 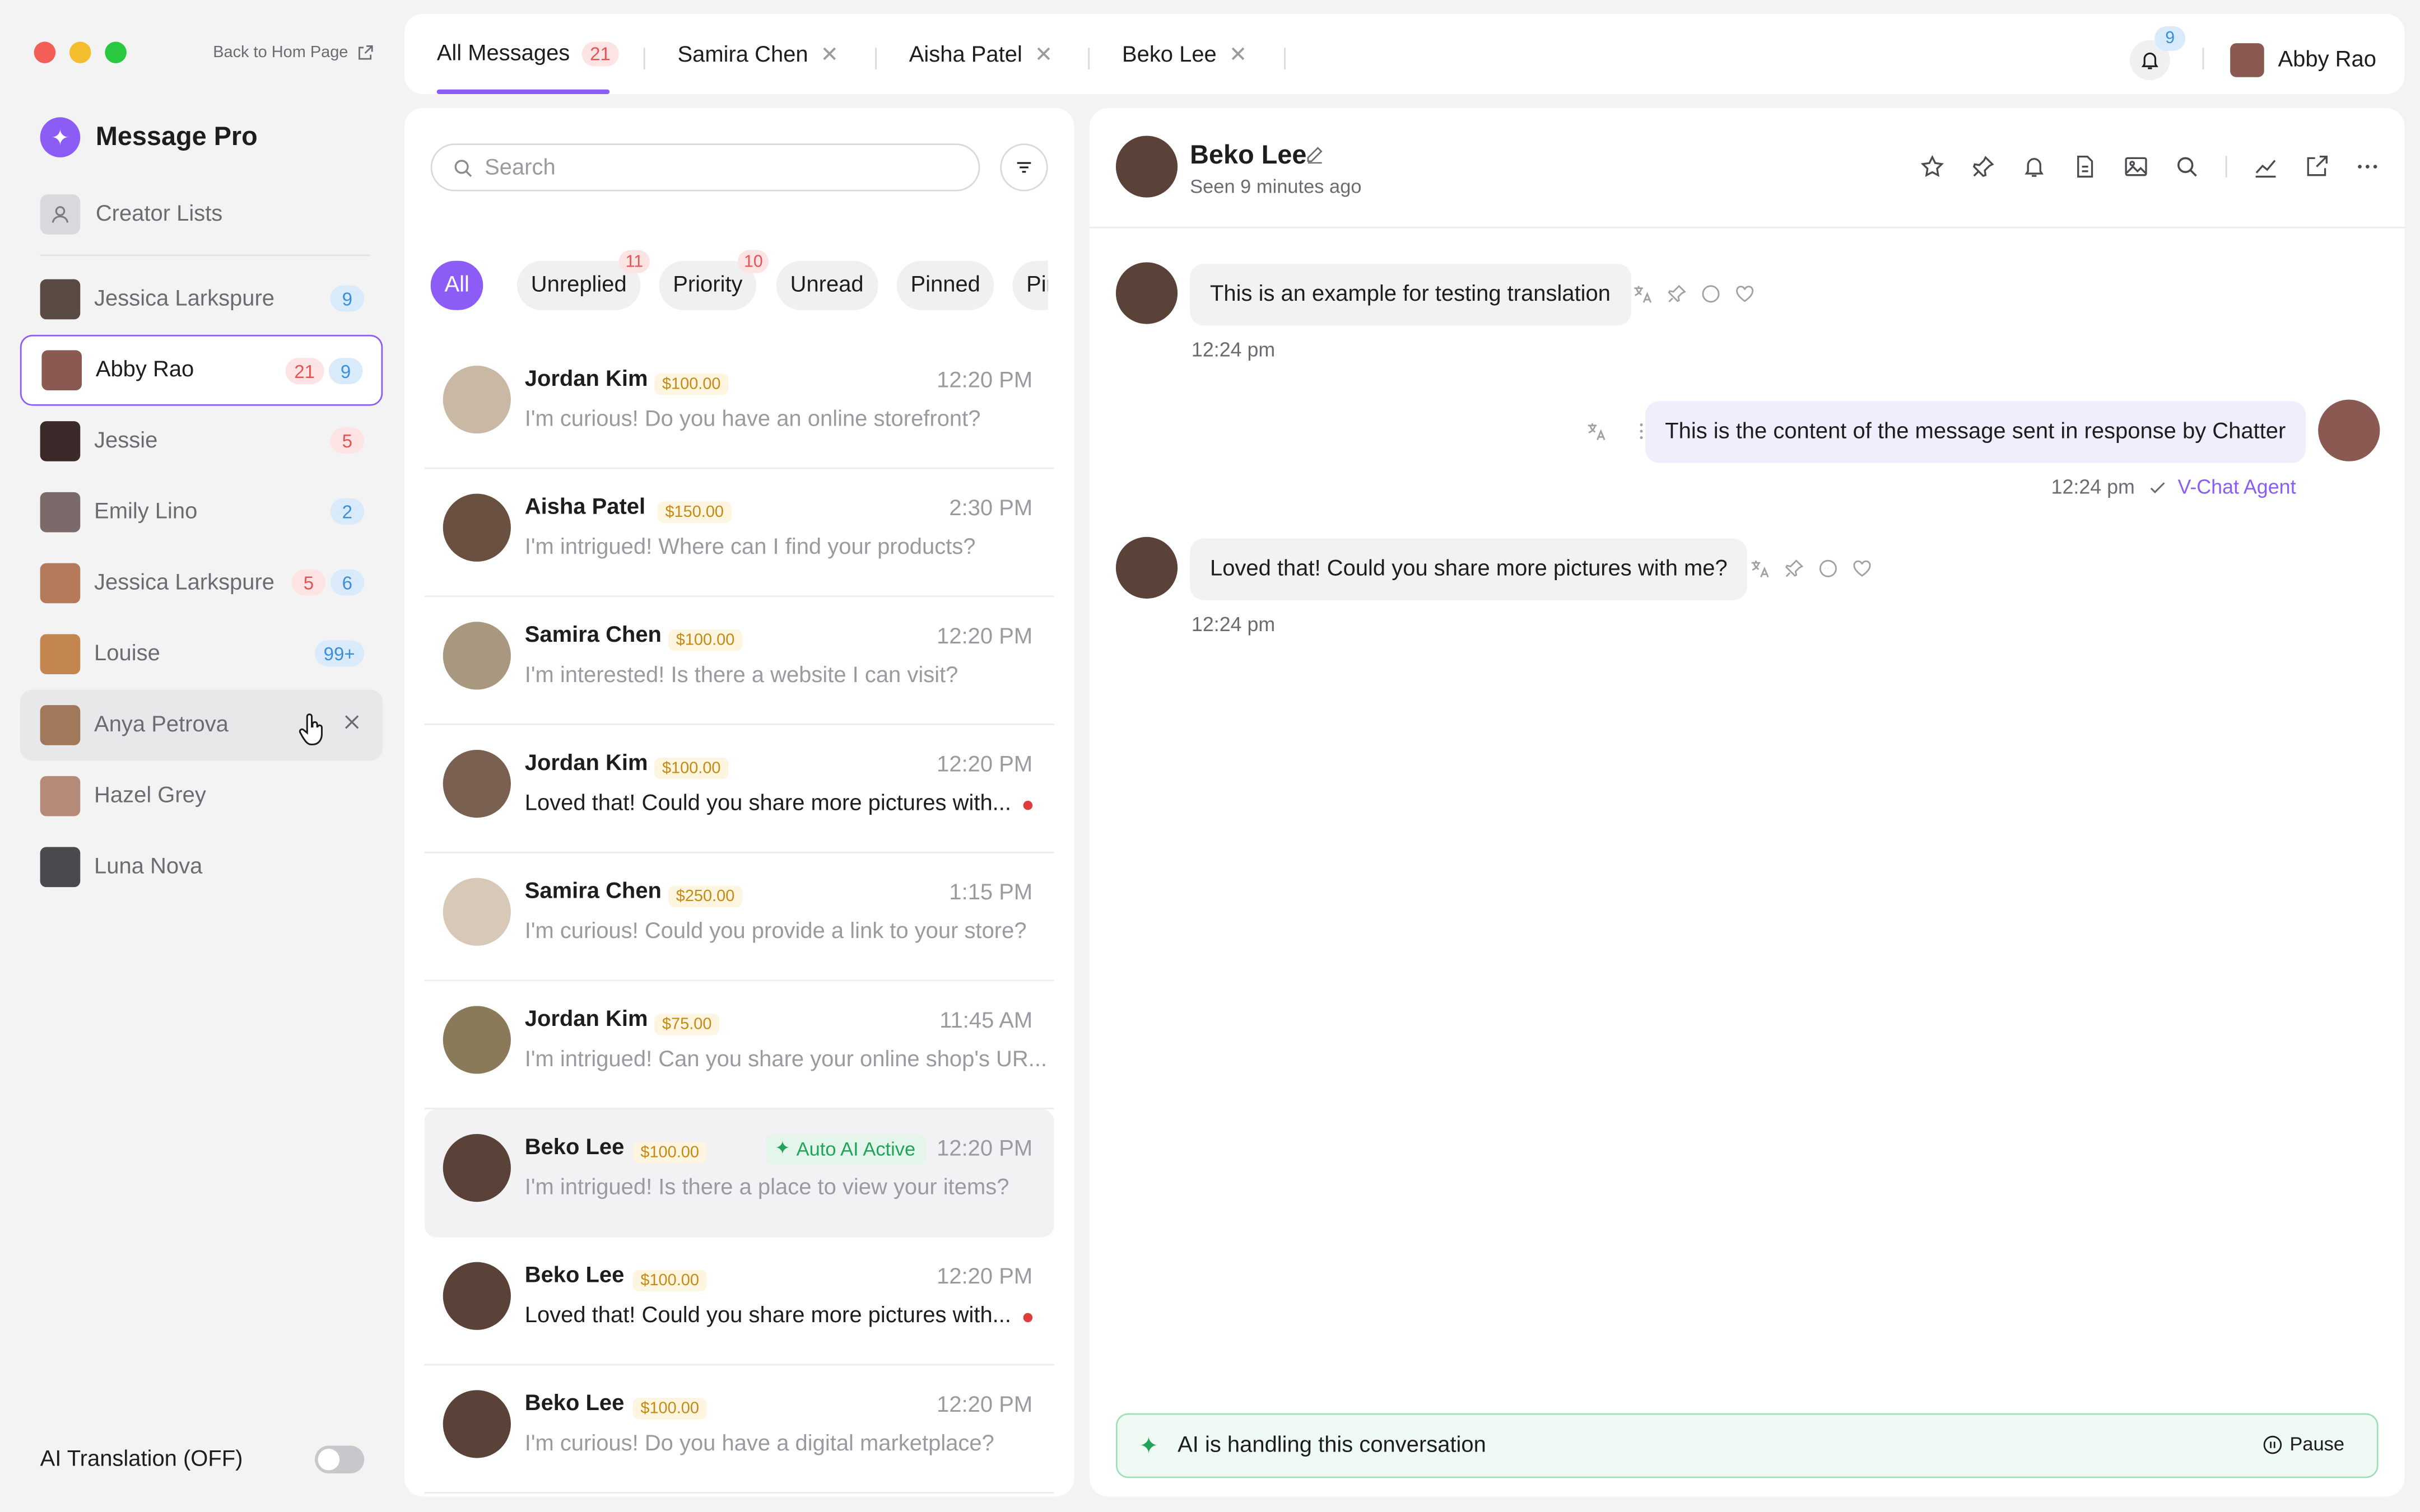 I want to click on chip-badge: 10, so click(x=753, y=262).